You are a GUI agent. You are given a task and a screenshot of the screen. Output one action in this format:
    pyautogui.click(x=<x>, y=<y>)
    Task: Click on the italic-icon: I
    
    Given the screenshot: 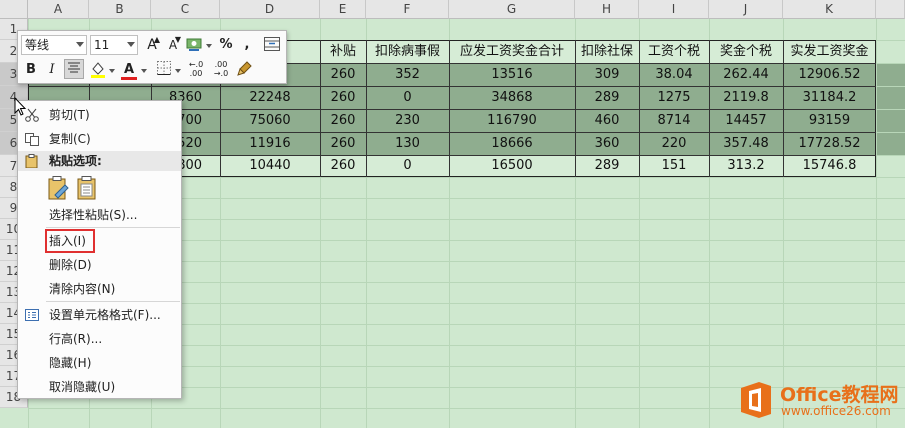 What is the action you would take?
    pyautogui.click(x=52, y=69)
    